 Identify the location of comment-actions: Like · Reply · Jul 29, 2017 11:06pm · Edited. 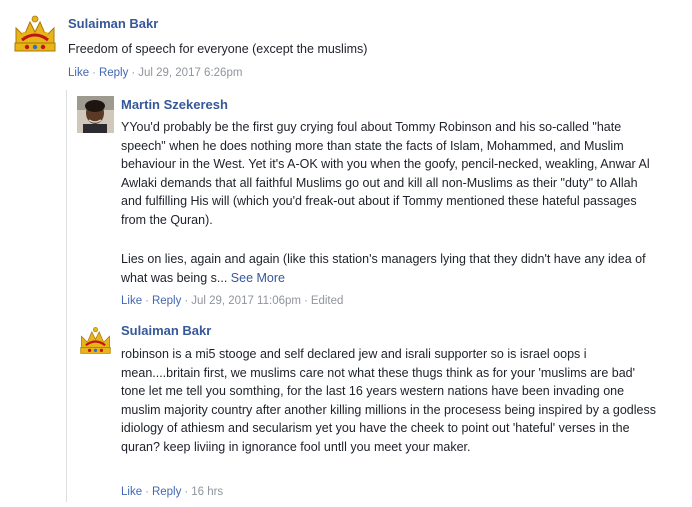
(232, 301).